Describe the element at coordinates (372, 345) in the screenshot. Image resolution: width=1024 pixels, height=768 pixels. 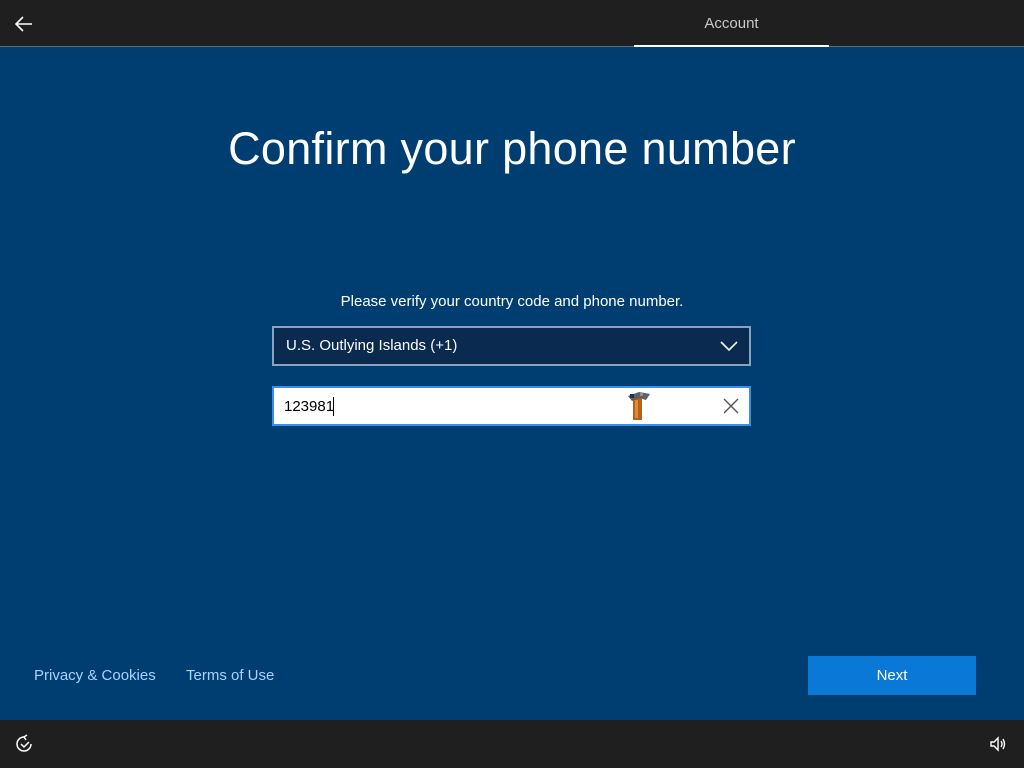
I see `country-selected-value: U.S. Outlying Islands (+1)` at that location.